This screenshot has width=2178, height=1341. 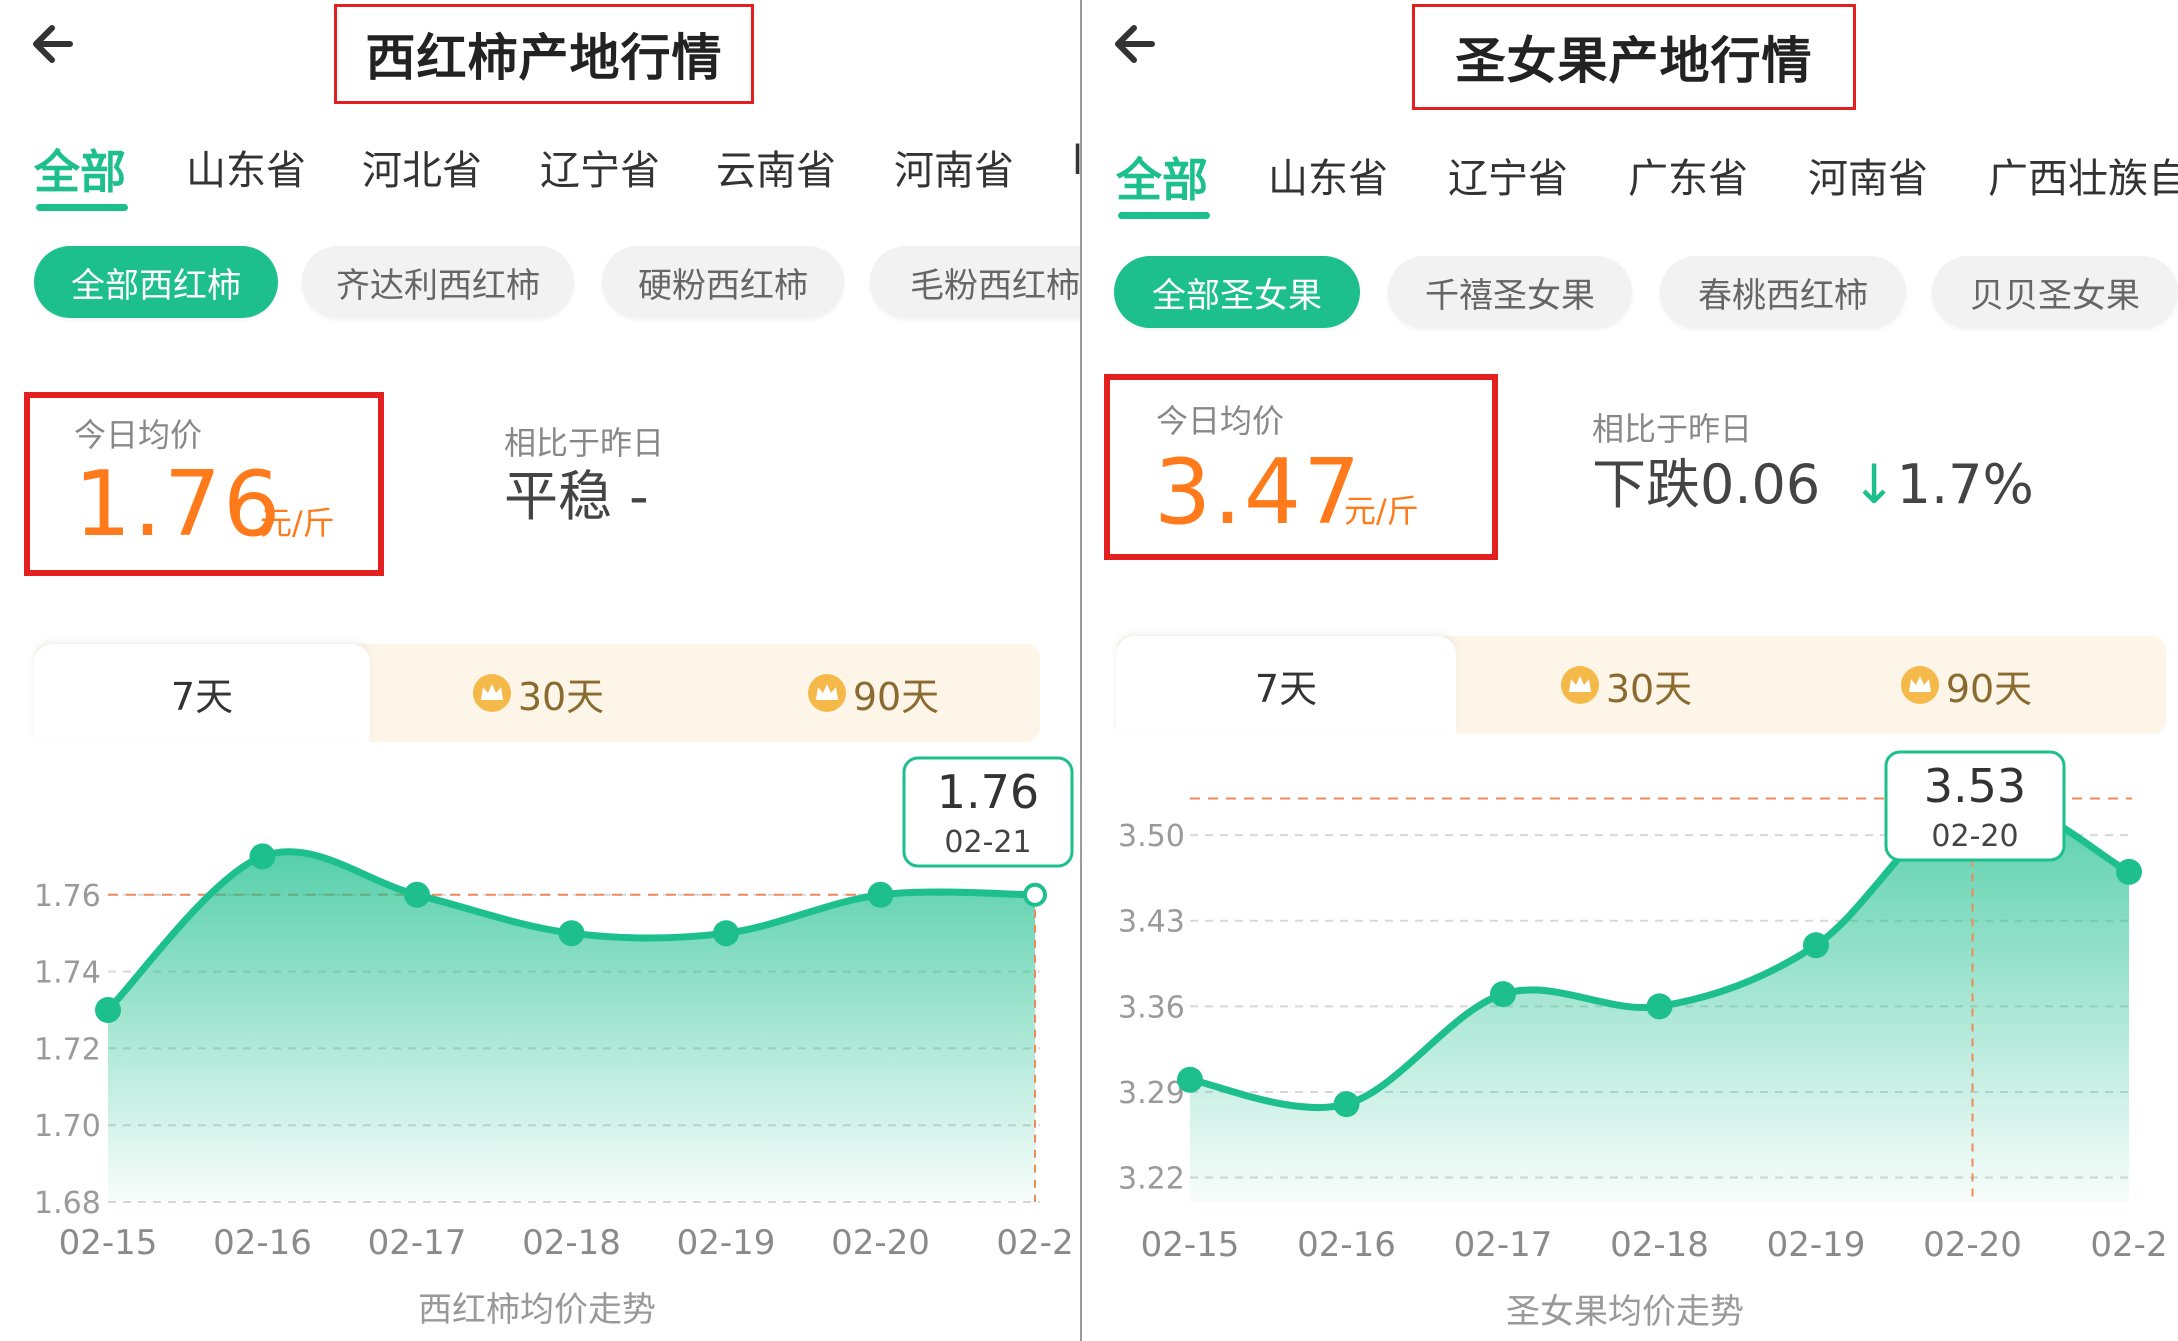 I want to click on tooltip-date: 02-21, so click(x=987, y=842).